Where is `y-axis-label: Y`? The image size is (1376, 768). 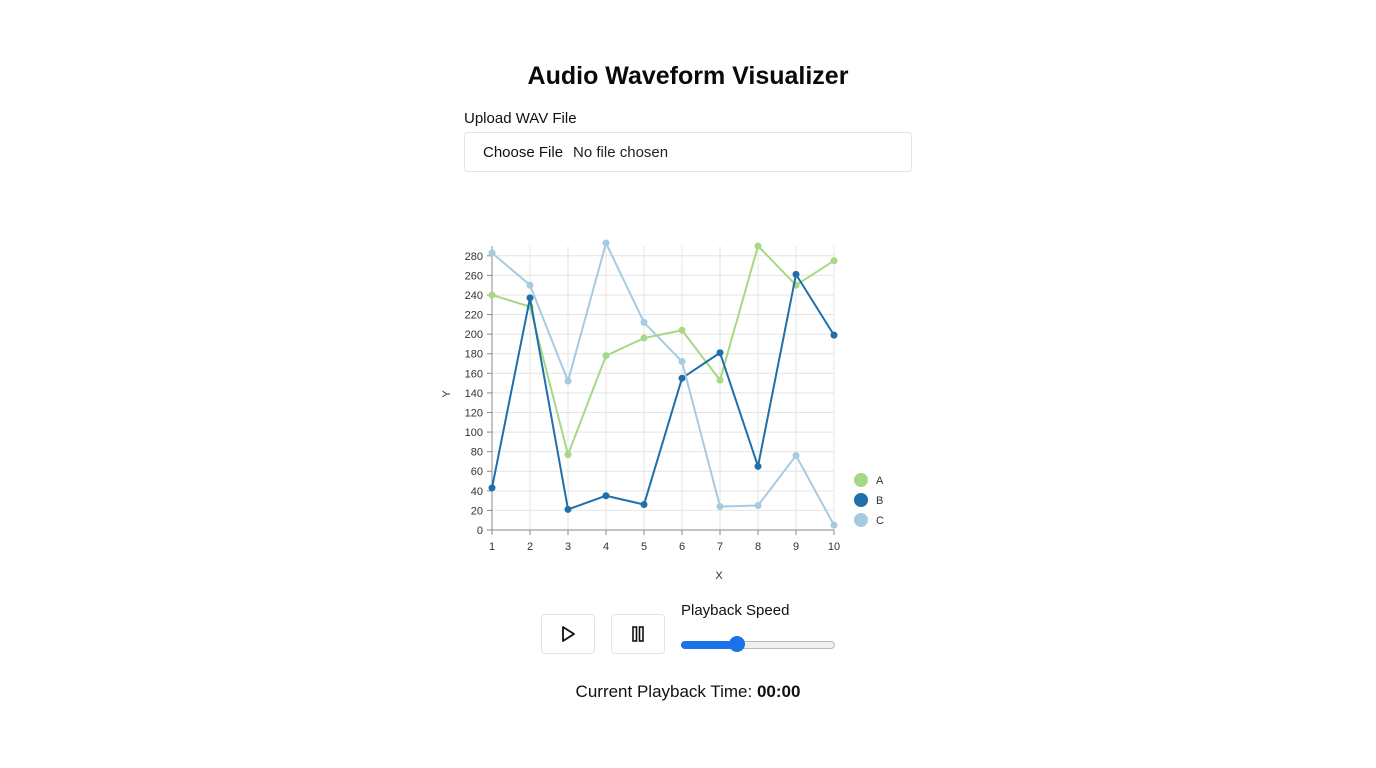
y-axis-label: Y is located at coordinates (447, 394).